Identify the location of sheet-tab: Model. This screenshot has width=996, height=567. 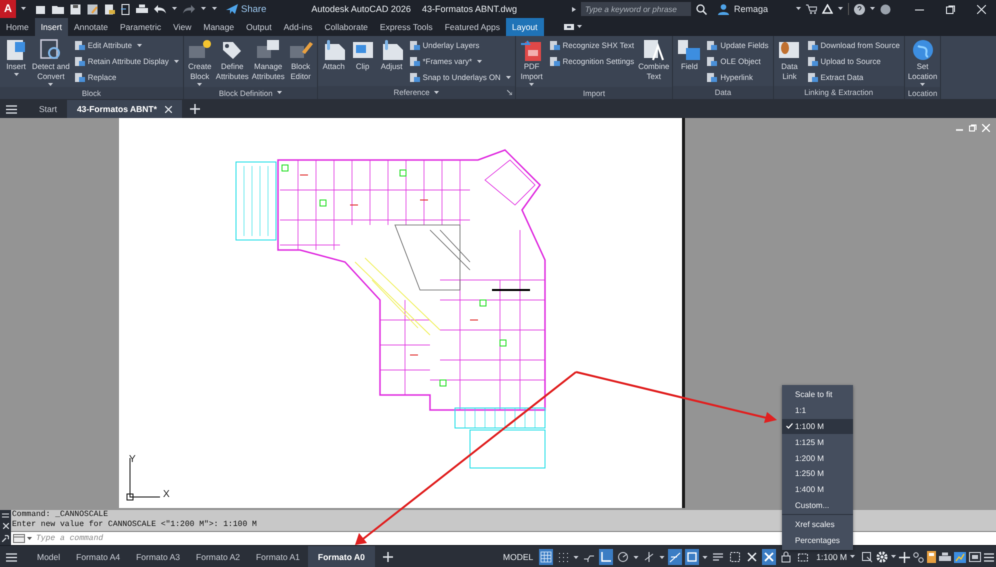
(48, 556).